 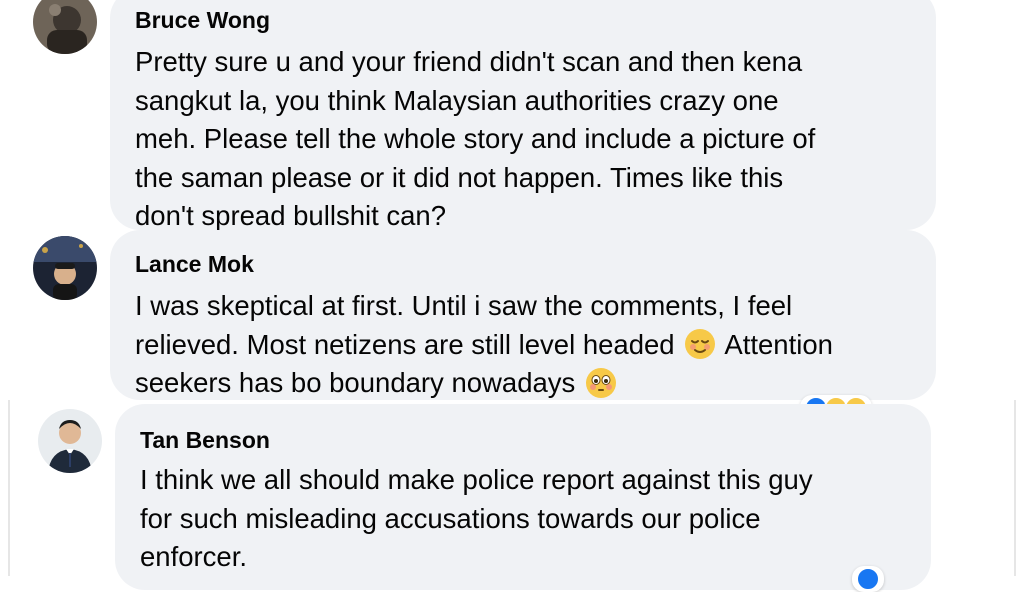 I want to click on user-avatar-lance-icon, so click(x=65, y=268).